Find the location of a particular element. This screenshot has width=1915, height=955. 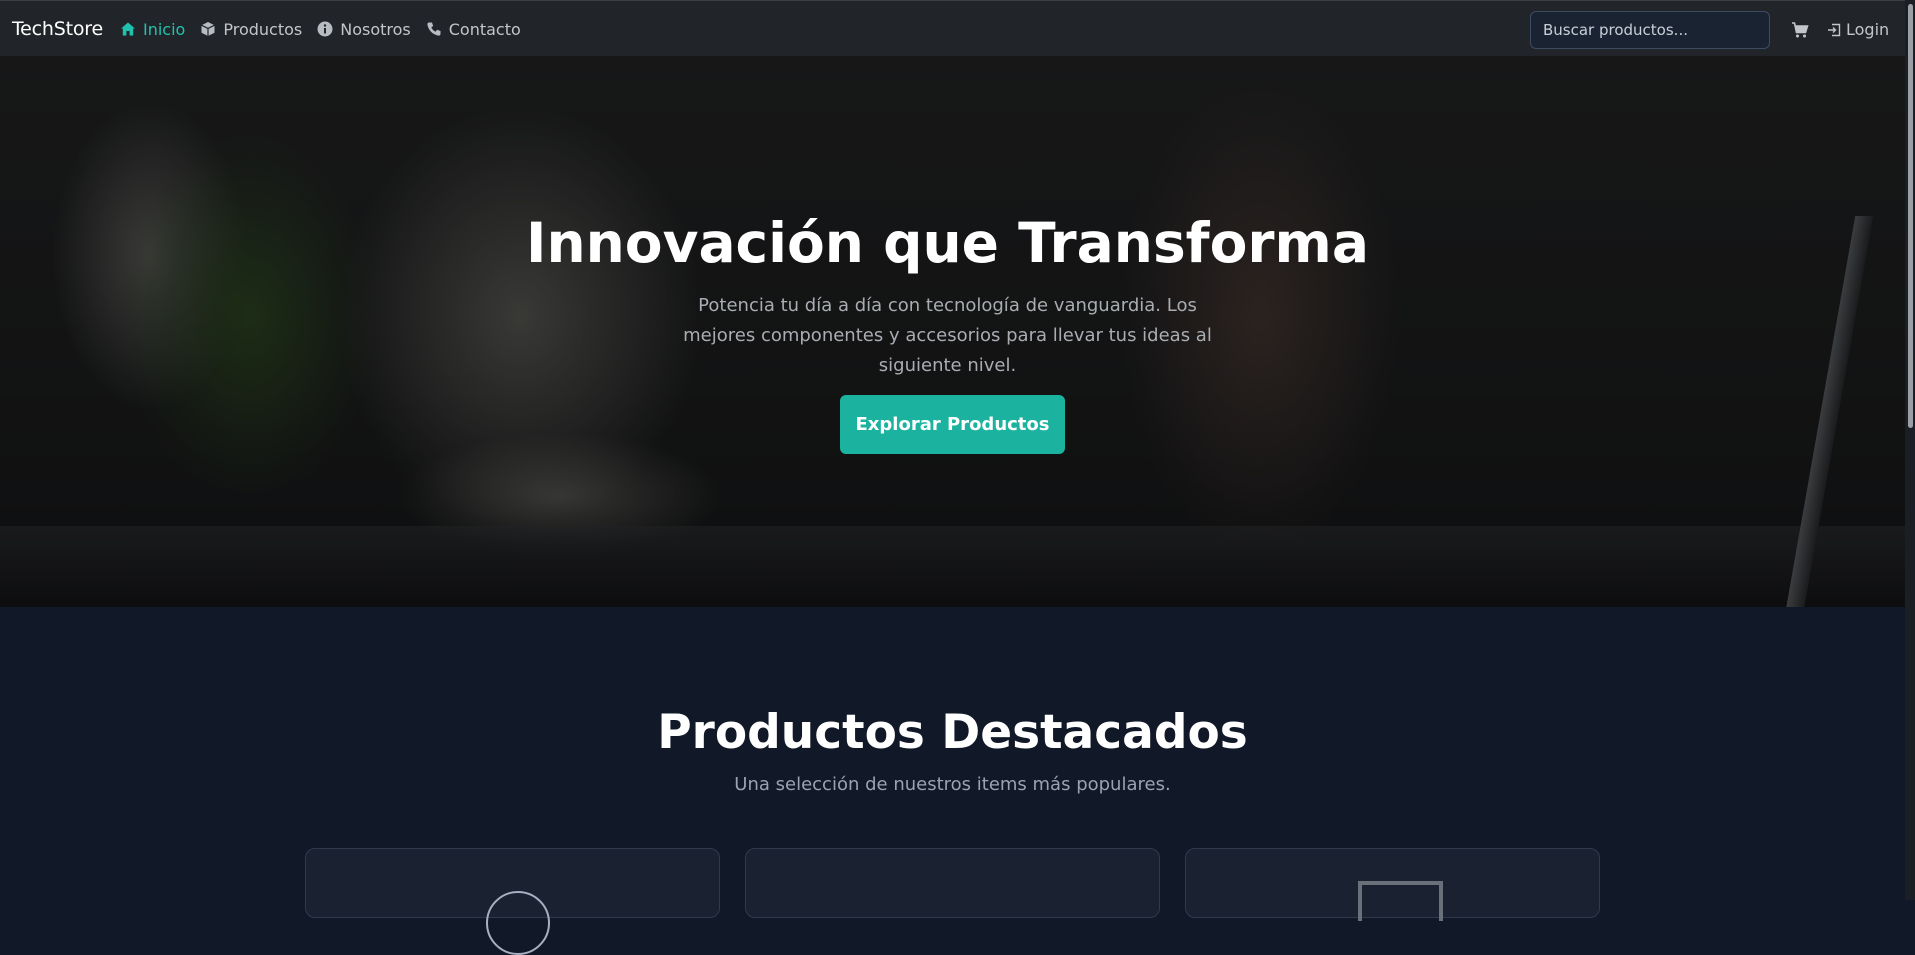

nav-item-productos: Productos is located at coordinates (251, 29).